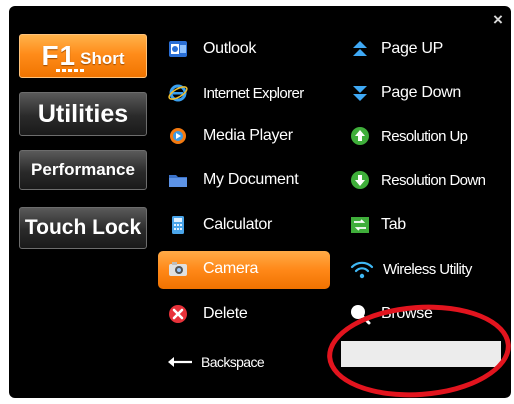  I want to click on shortcut-label: Backspace, so click(233, 362).